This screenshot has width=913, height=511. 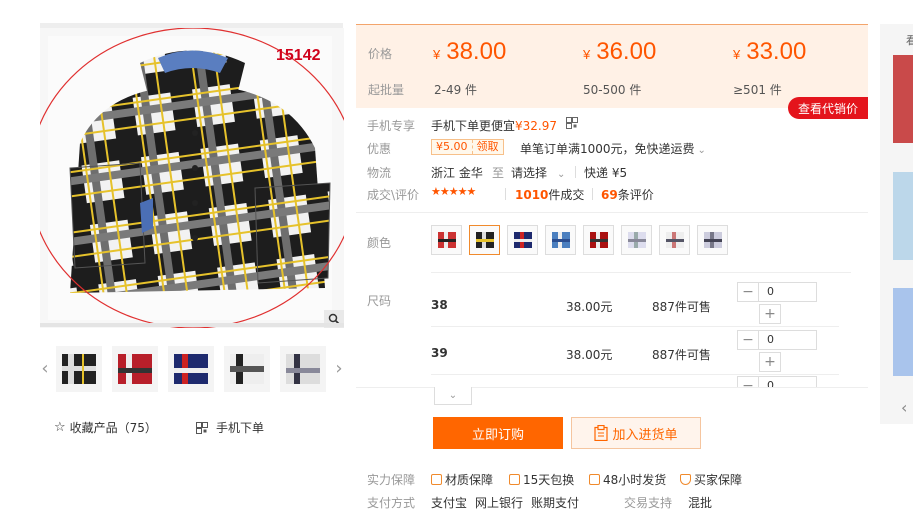 I want to click on order-now-button: 立即订购, so click(x=498, y=433).